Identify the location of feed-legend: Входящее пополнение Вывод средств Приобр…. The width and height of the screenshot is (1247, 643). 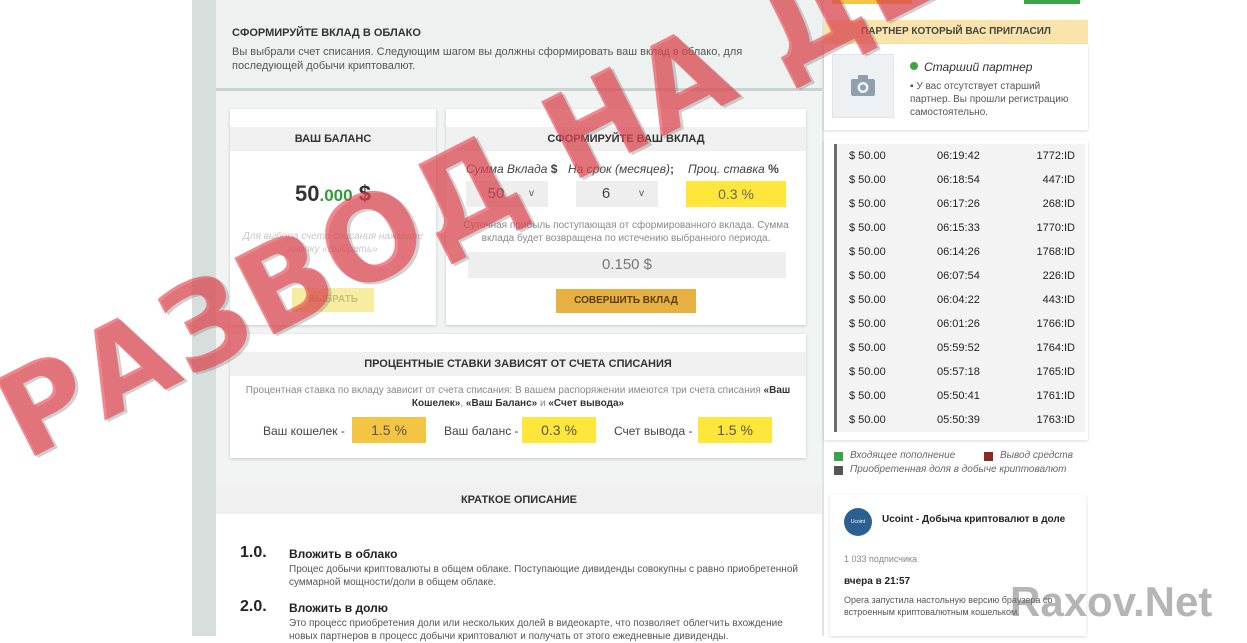
(956, 462).